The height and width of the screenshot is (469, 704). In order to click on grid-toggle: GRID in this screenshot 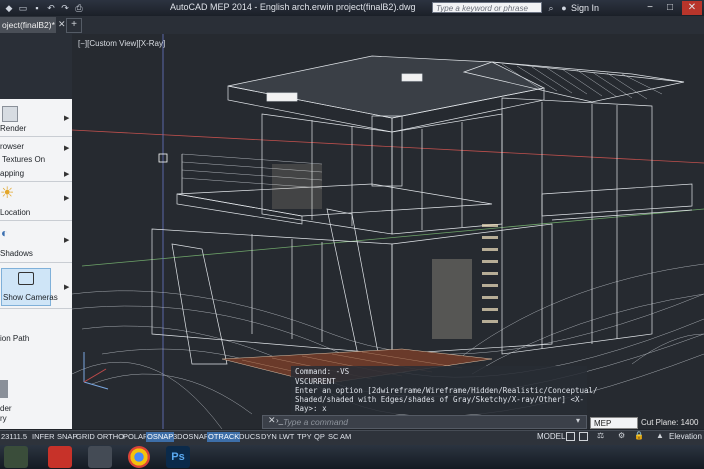, I will do `click(85, 437)`.